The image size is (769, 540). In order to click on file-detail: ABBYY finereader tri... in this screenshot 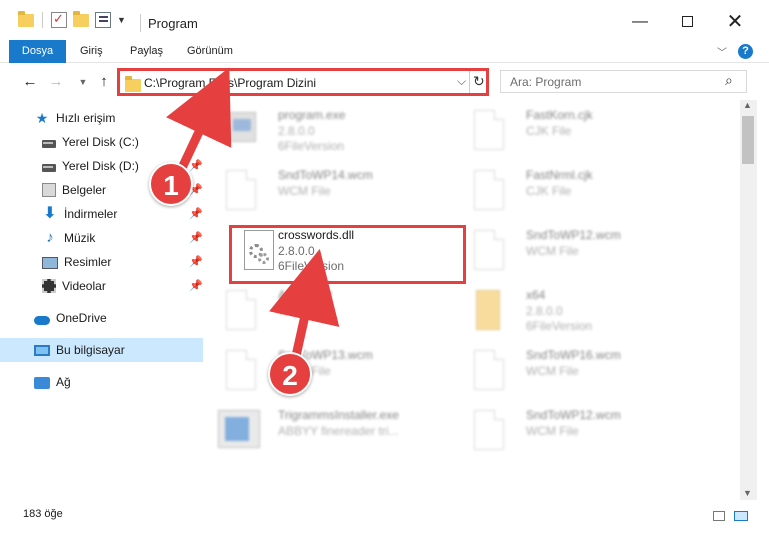, I will do `click(338, 431)`.